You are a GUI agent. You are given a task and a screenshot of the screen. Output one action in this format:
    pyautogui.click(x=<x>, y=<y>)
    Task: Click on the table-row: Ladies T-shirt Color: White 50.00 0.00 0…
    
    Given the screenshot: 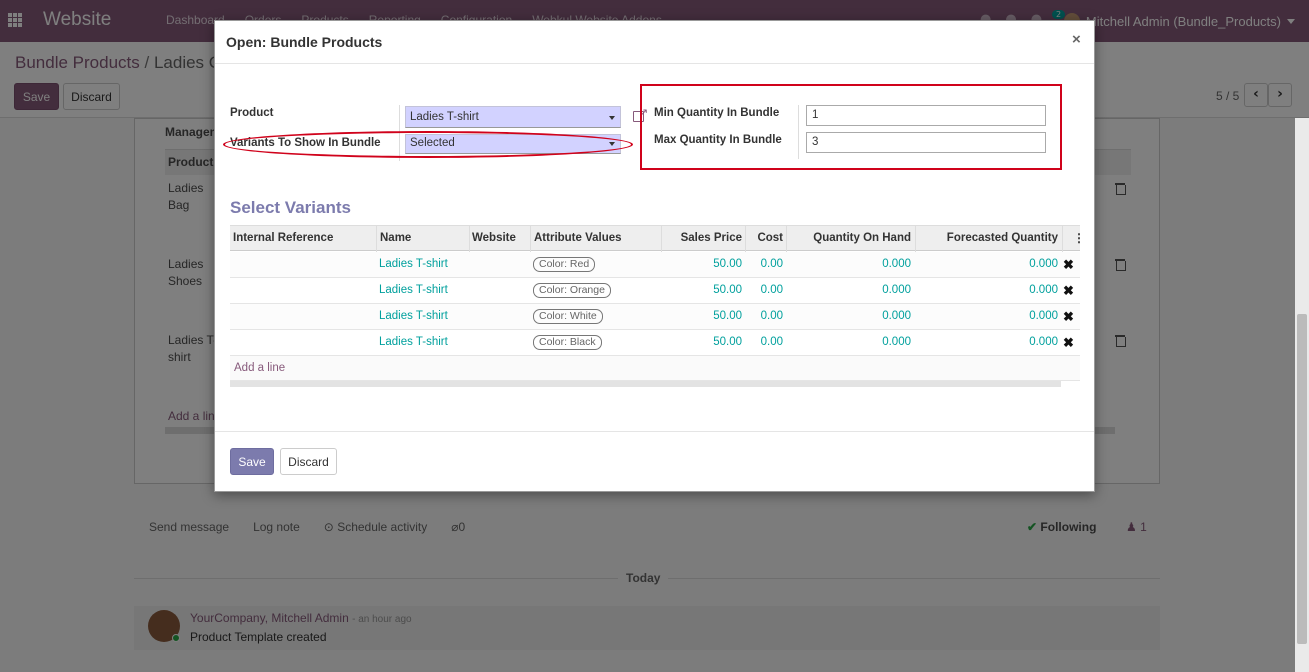 What is the action you would take?
    pyautogui.click(x=655, y=317)
    